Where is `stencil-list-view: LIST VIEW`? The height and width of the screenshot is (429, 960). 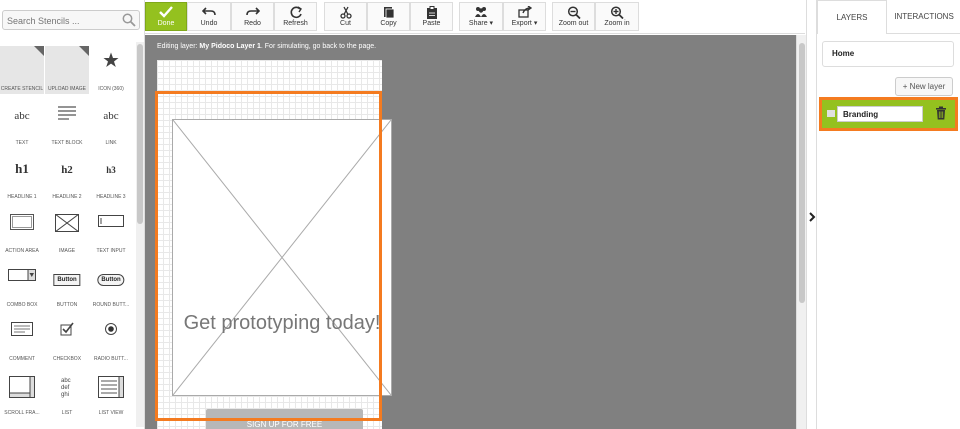 stencil-list-view: LIST VIEW is located at coordinates (111, 394).